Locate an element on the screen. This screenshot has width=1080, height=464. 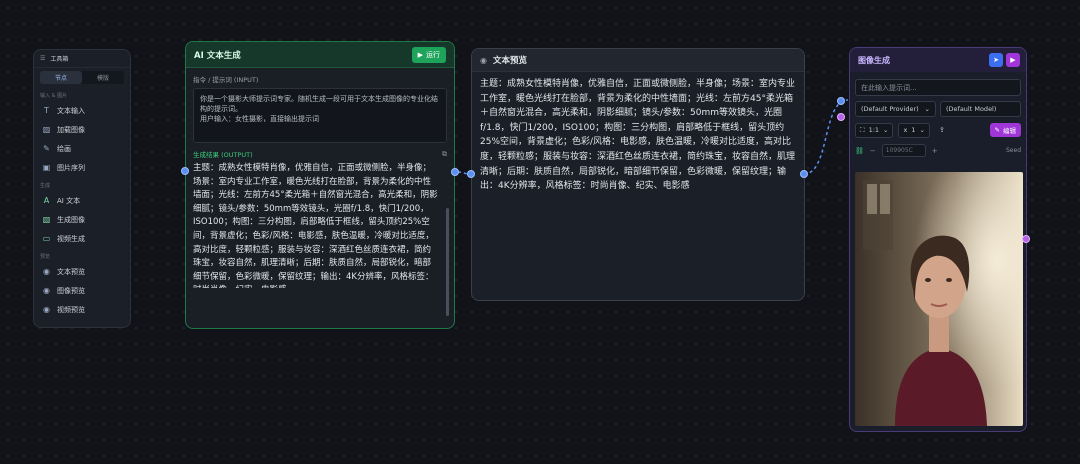
model-value: (Default Model) is located at coordinates (971, 109).